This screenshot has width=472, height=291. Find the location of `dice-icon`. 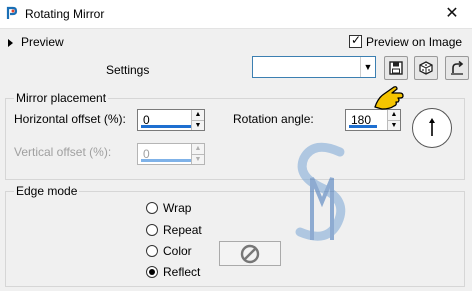

dice-icon is located at coordinates (426, 68).